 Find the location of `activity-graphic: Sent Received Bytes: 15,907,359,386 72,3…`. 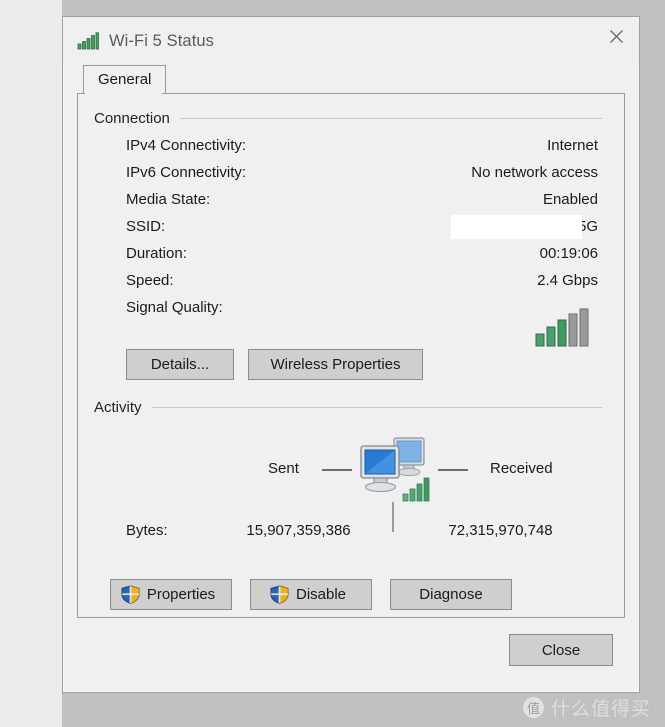

activity-graphic: Sent Received Bytes: 15,907,359,386 72,3… is located at coordinates (348, 480).